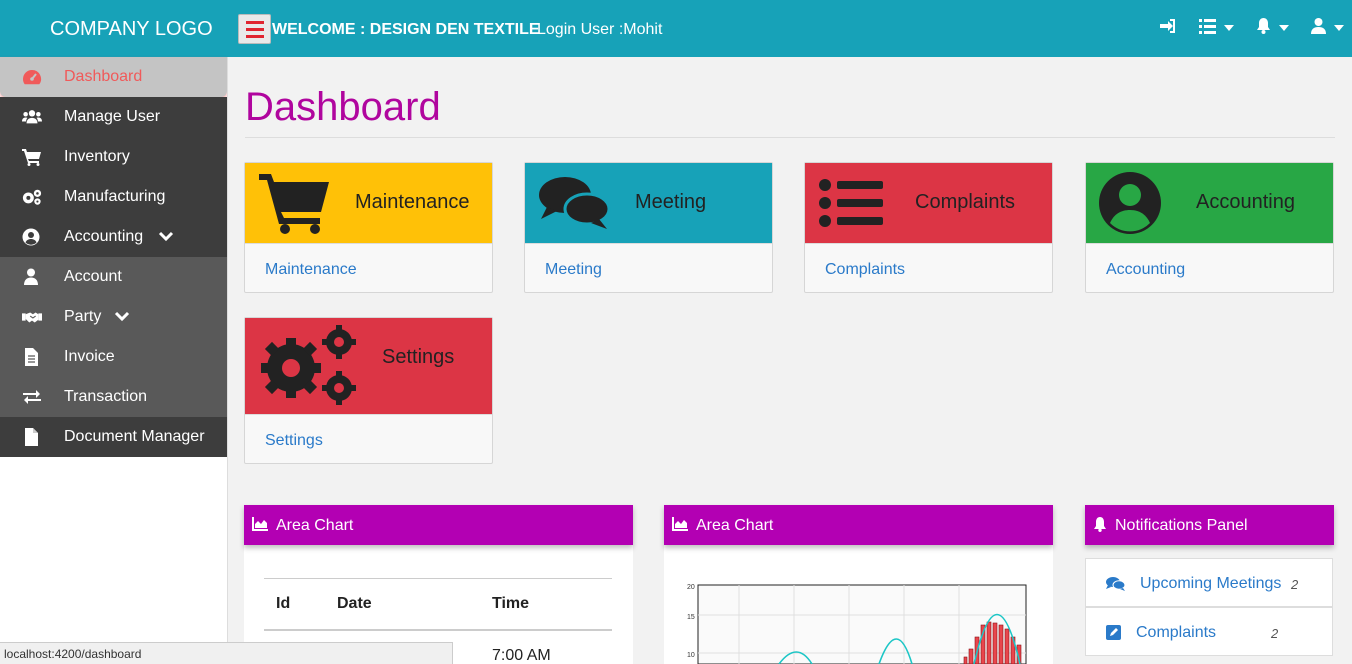 This screenshot has width=1352, height=664. What do you see at coordinates (418, 357) in the screenshot?
I see `card-title: Settings` at bounding box center [418, 357].